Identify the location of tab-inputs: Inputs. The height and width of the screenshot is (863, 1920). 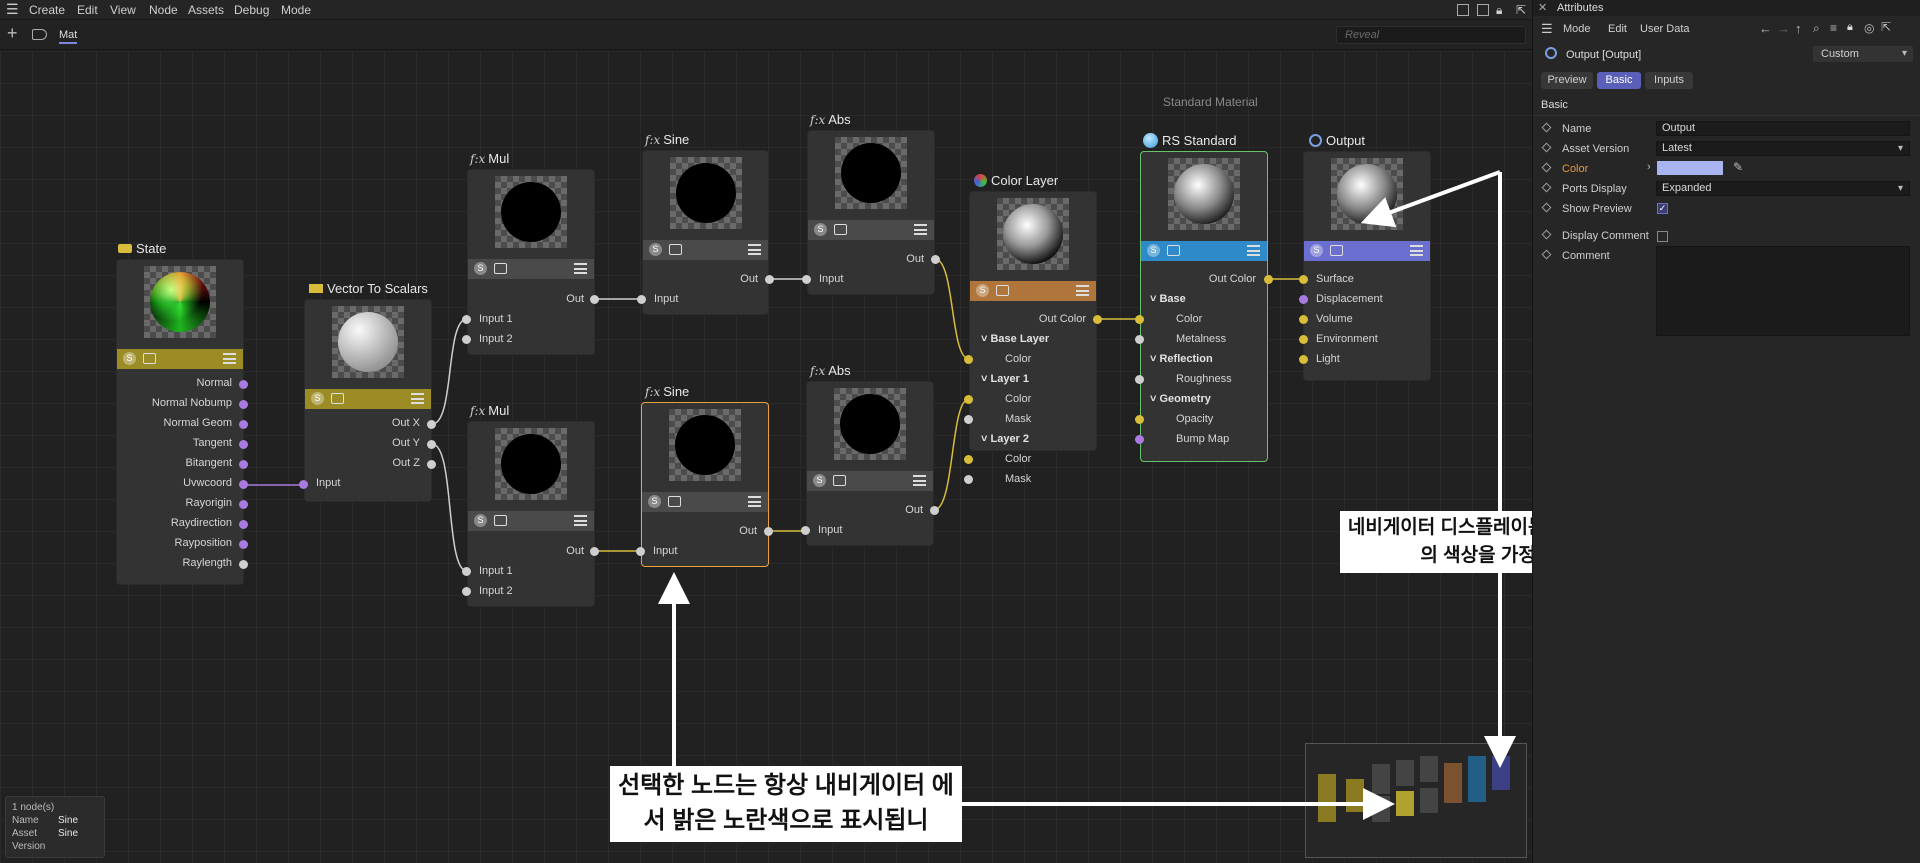
(1669, 80).